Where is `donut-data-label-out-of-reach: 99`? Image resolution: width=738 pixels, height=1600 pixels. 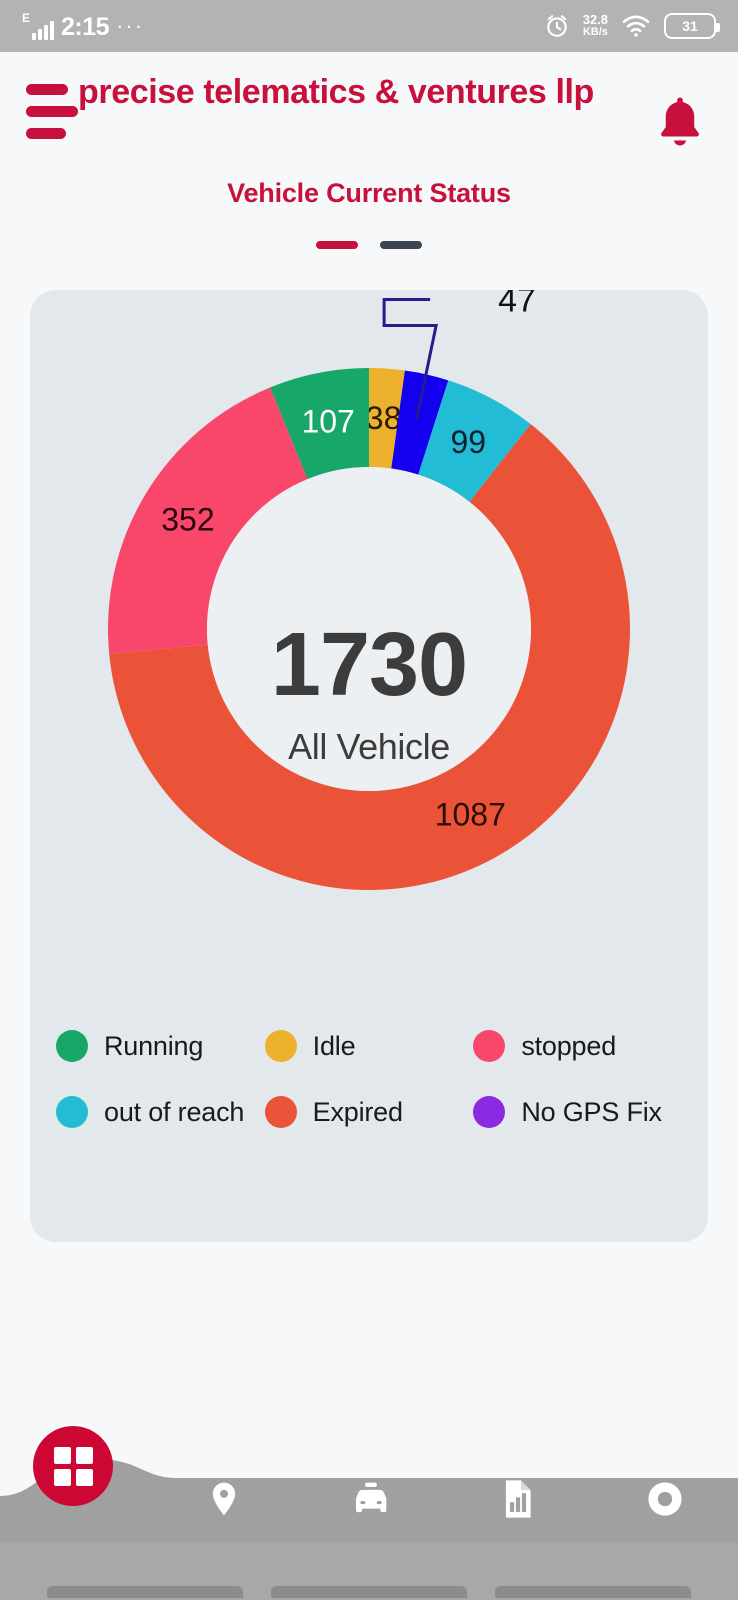 donut-data-label-out-of-reach: 99 is located at coordinates (468, 442).